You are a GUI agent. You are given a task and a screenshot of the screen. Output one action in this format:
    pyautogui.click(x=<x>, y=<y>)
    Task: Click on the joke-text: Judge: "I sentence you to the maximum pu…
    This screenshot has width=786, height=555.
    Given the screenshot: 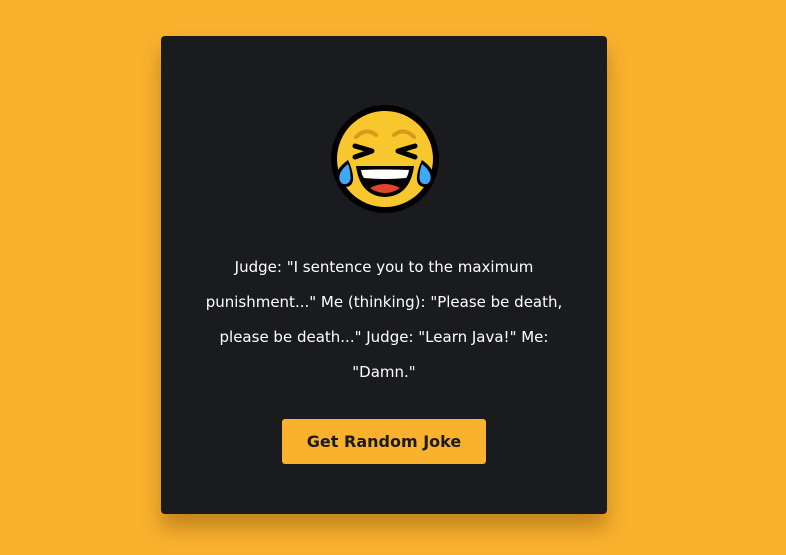 What is the action you would take?
    pyautogui.click(x=384, y=319)
    